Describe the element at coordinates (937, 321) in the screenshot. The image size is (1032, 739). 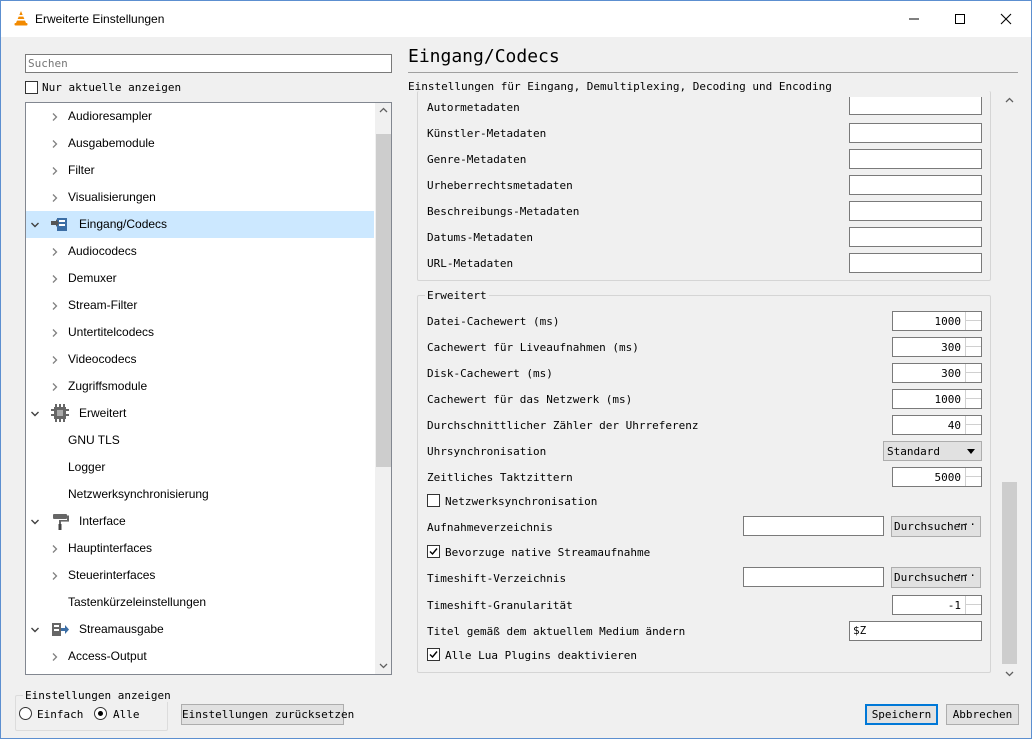
I see `file-cache-spinbox: 1000` at that location.